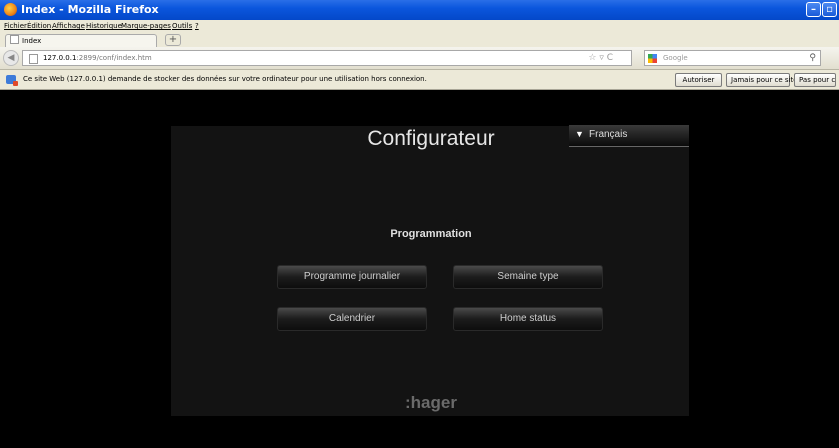  What do you see at coordinates (431, 234) in the screenshot?
I see `section-title: Programmation` at bounding box center [431, 234].